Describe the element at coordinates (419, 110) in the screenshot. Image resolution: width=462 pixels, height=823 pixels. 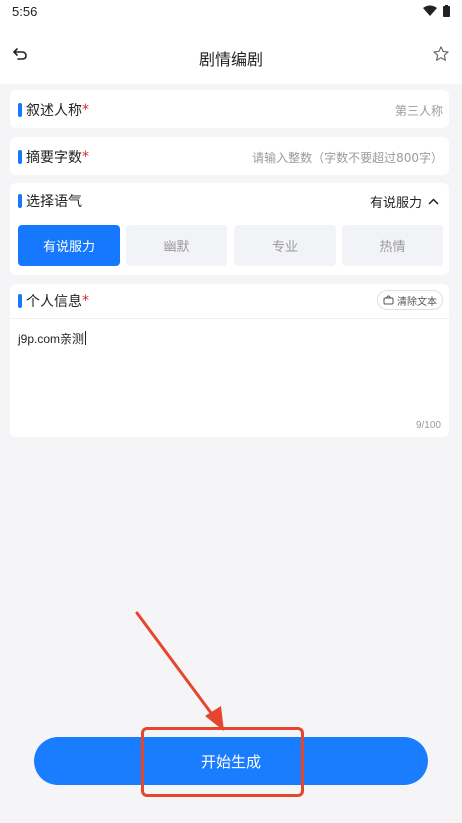
I see `narration-value: 第三人称` at that location.